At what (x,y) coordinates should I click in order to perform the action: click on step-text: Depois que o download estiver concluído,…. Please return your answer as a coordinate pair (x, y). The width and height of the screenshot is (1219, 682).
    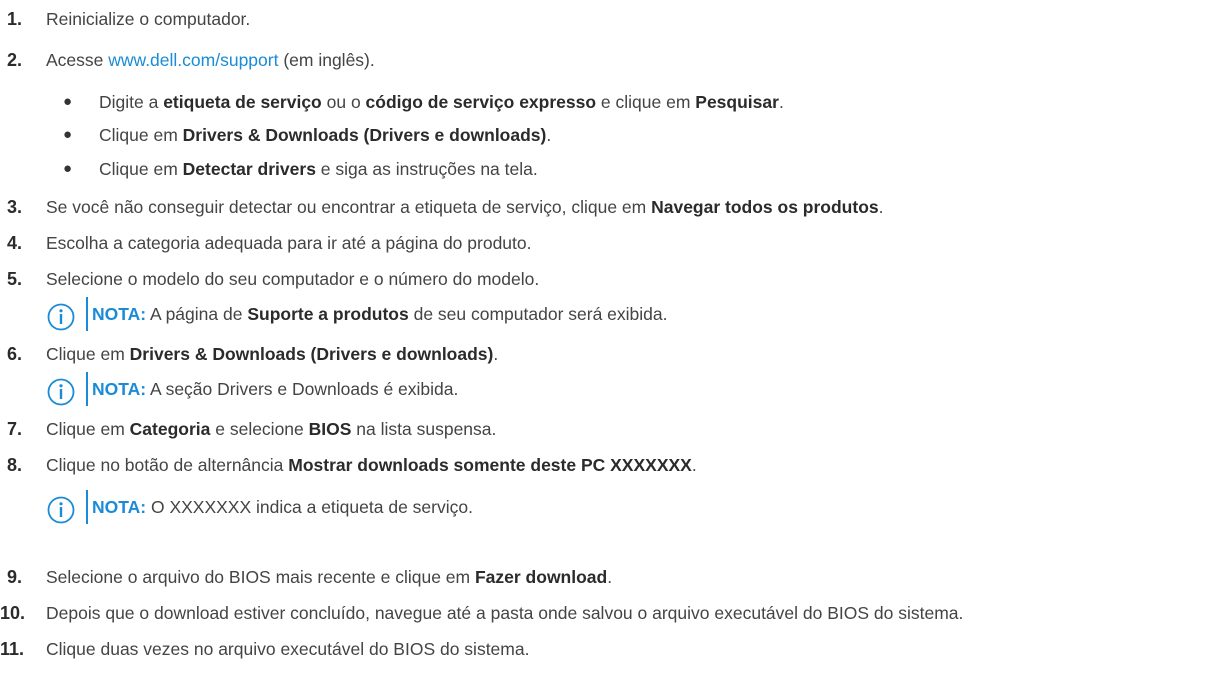
    Looking at the image, I should click on (505, 613).